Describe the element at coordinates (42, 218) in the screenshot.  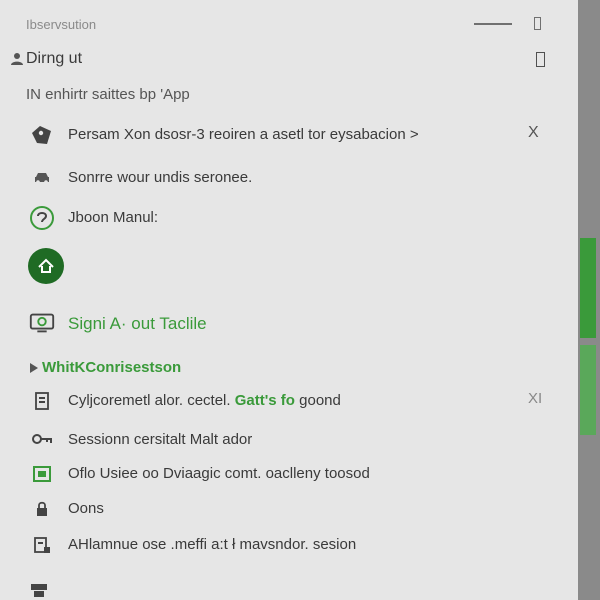
I see `help-icon` at that location.